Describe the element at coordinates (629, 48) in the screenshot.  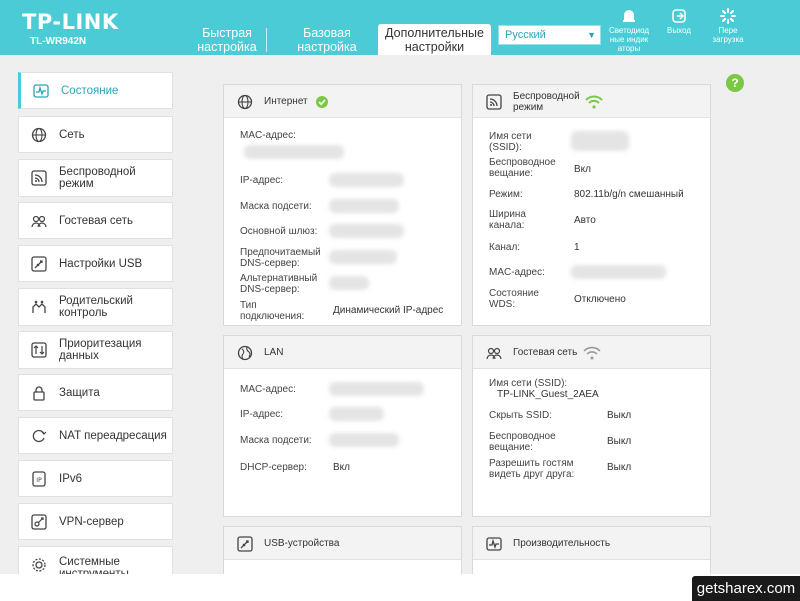
I see `led-button-line3: аторы` at that location.